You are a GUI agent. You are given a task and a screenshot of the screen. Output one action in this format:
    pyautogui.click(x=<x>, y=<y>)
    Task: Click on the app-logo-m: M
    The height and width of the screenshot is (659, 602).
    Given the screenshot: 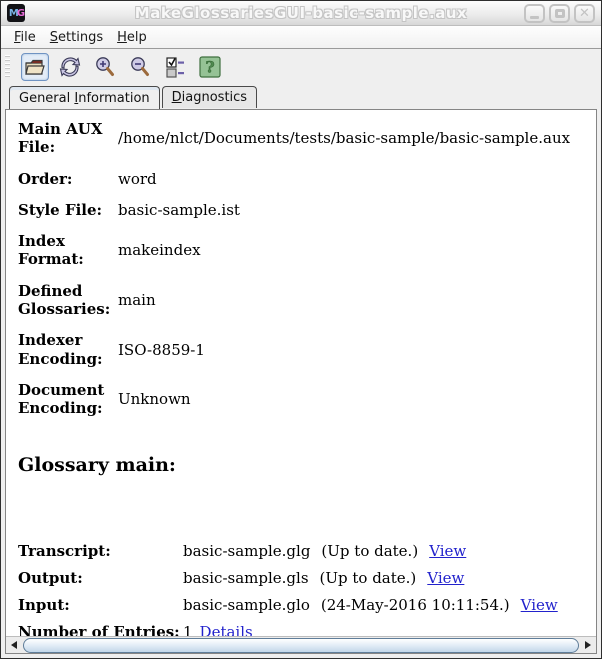 What is the action you would take?
    pyautogui.click(x=13, y=13)
    